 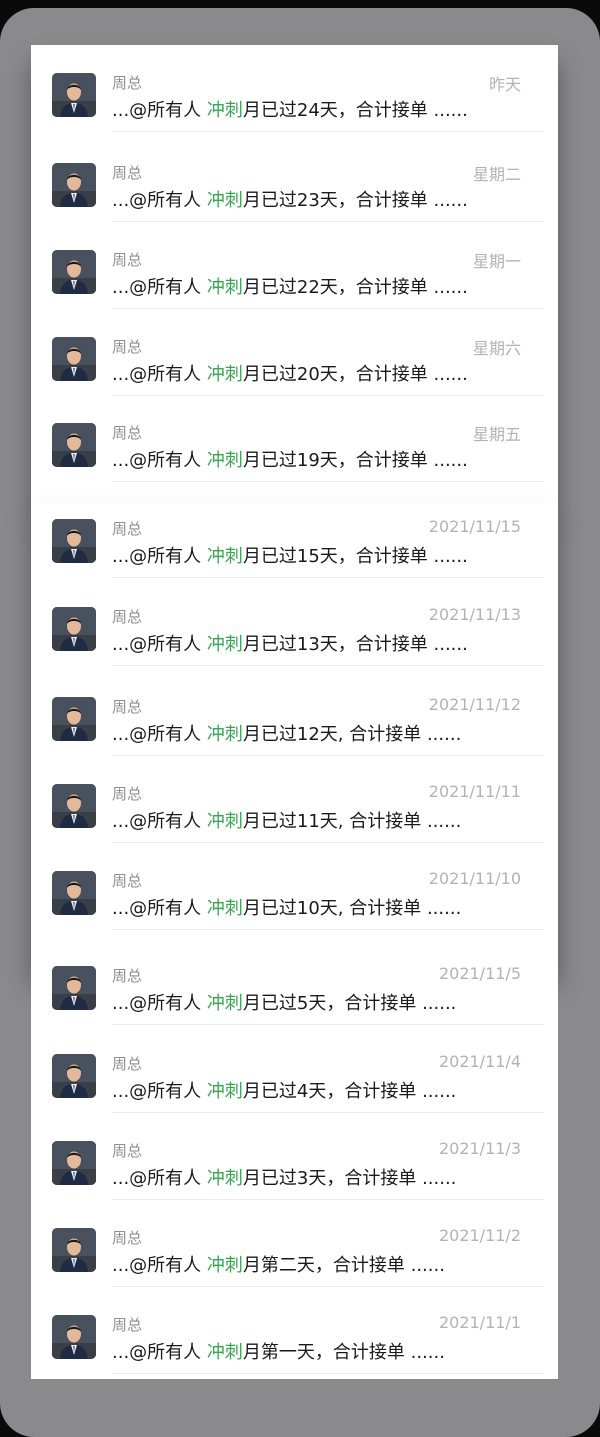 I want to click on message-time: 2021/11/10, so click(x=474, y=878).